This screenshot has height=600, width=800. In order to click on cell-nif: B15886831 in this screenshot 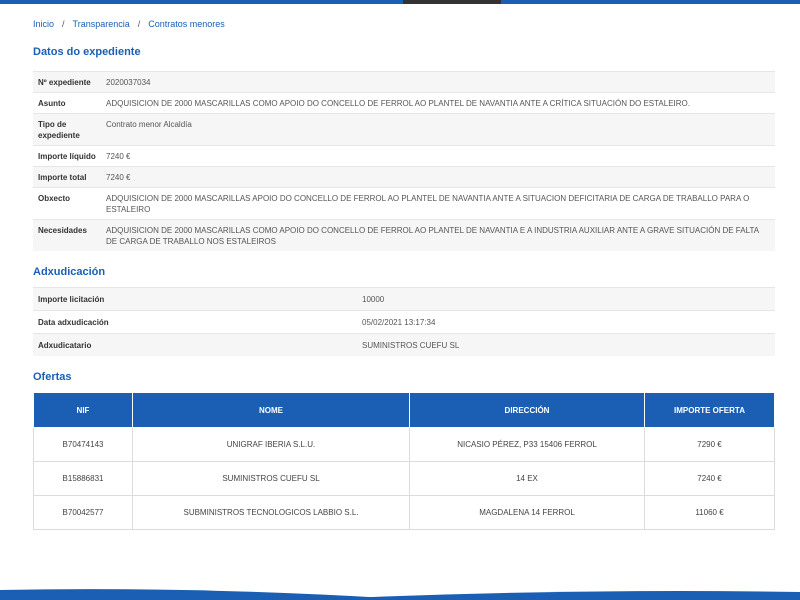, I will do `click(83, 478)`.